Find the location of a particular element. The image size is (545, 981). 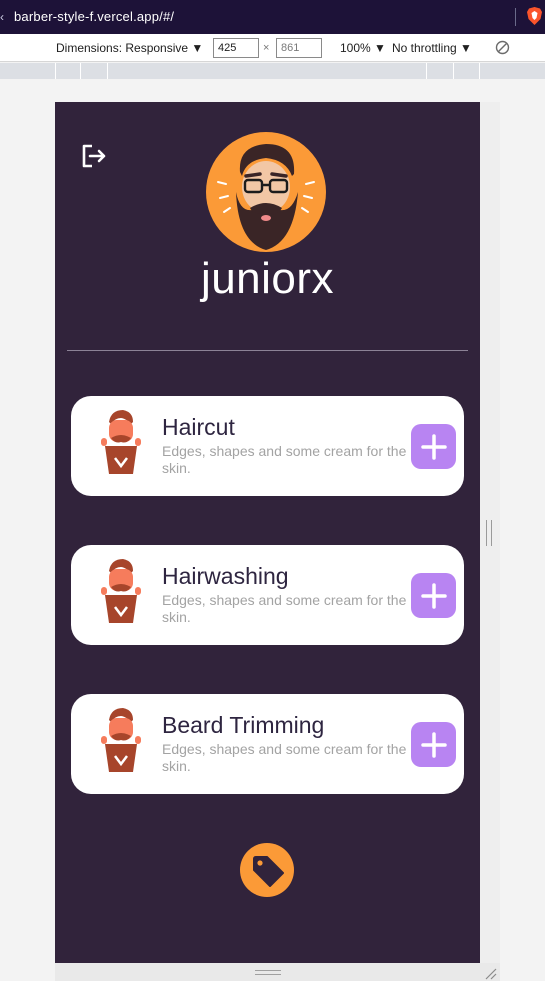

throttling-label: No throttling is located at coordinates (424, 48).